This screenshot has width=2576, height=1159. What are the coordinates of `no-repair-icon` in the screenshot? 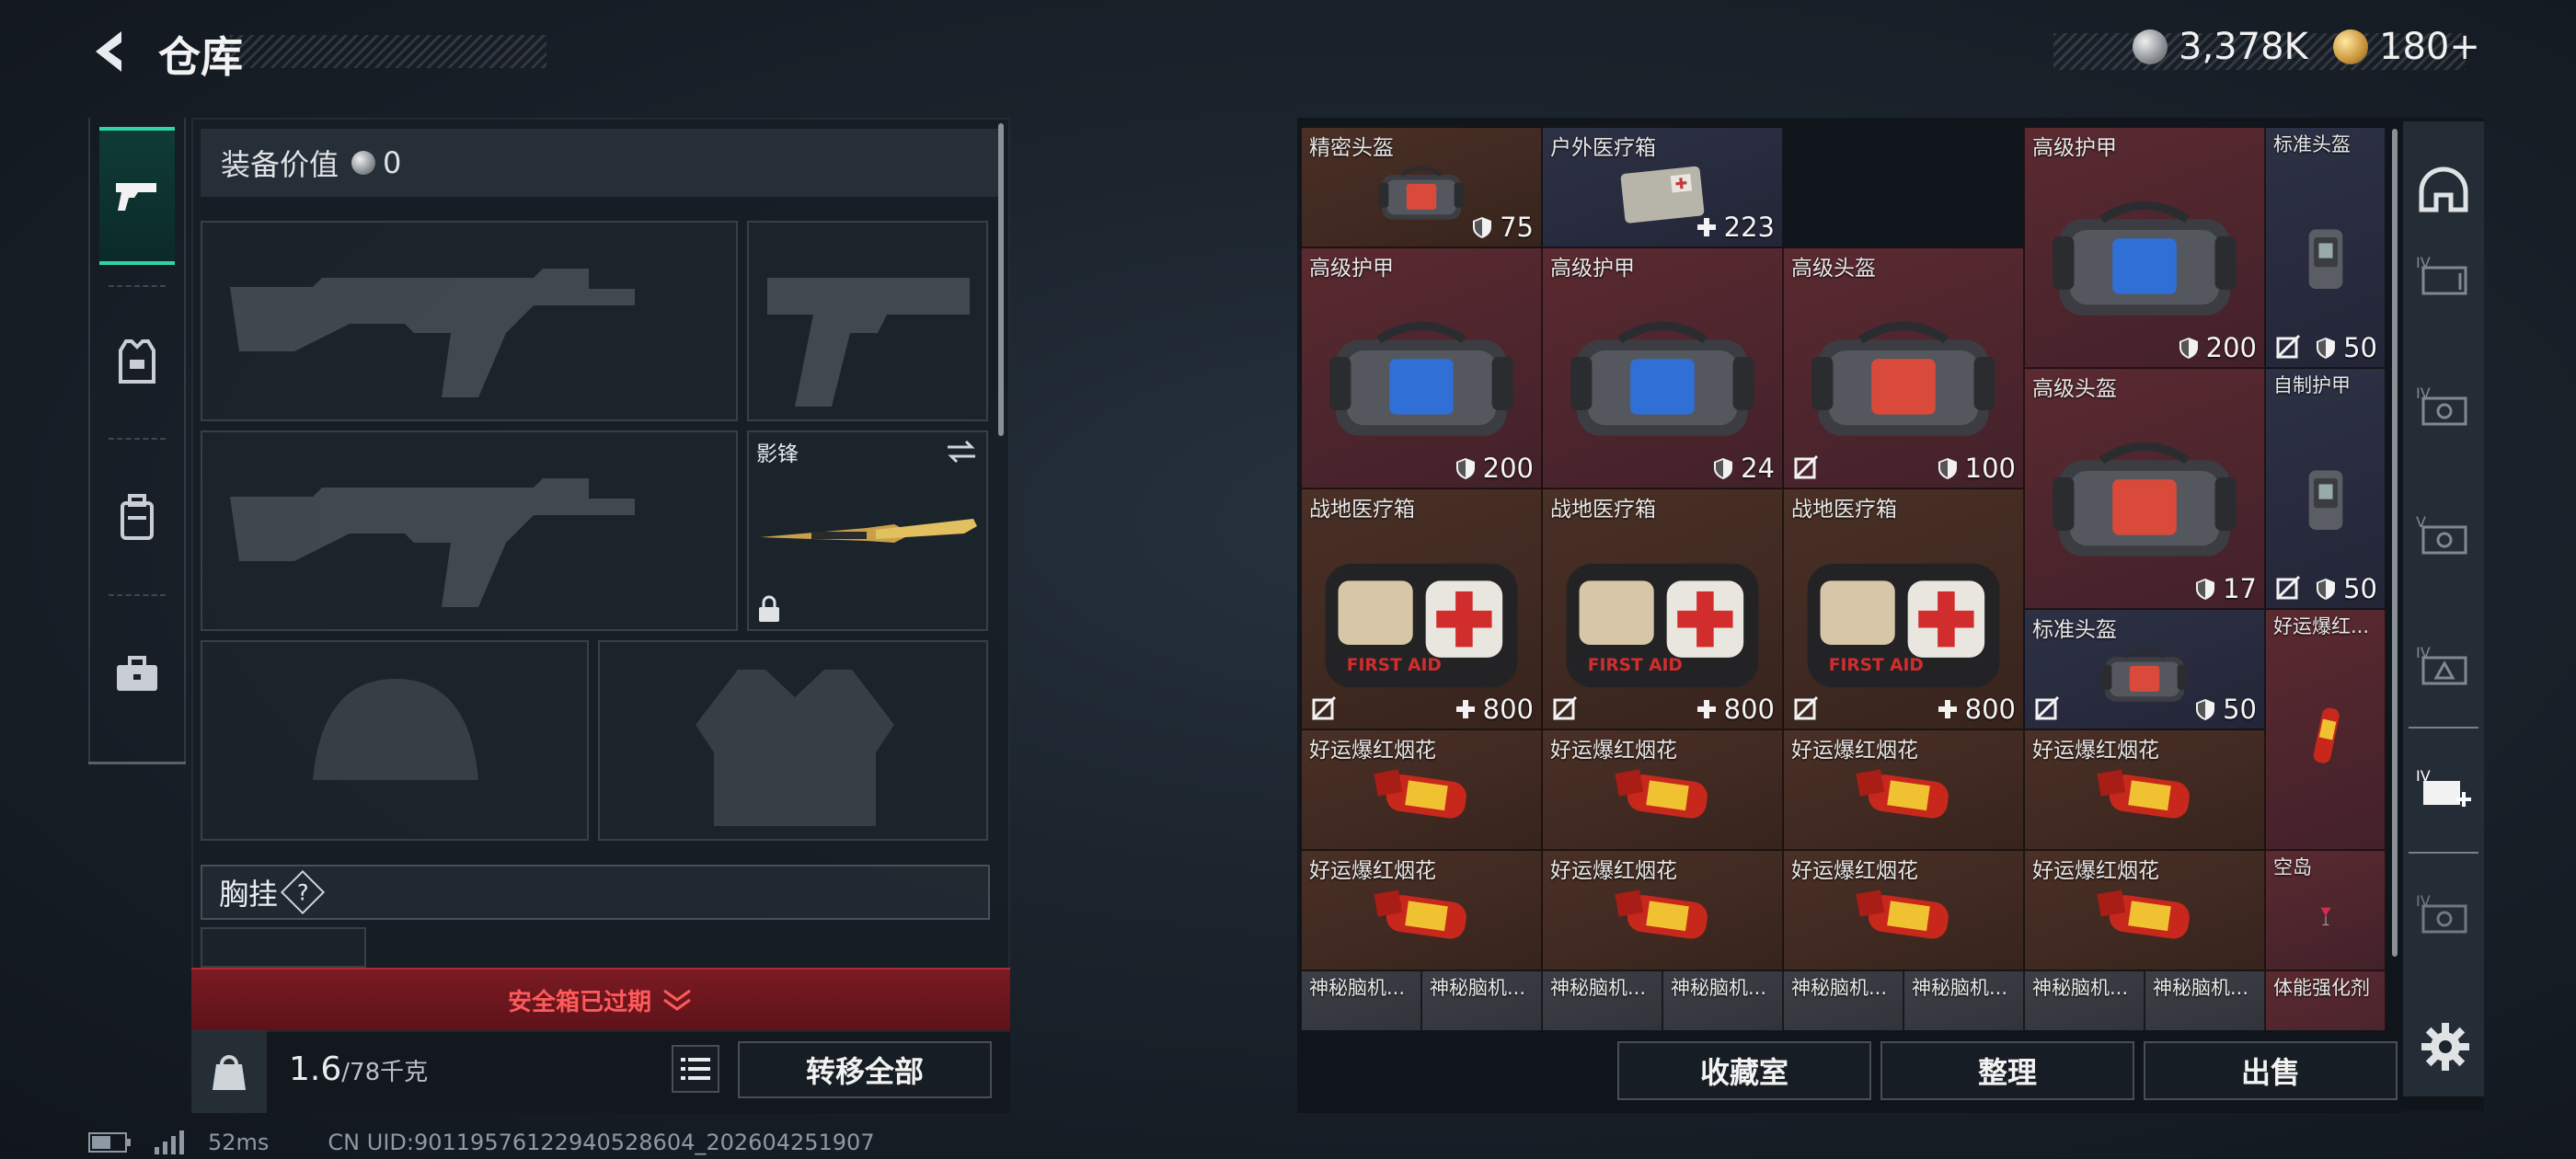 It's located at (1324, 708).